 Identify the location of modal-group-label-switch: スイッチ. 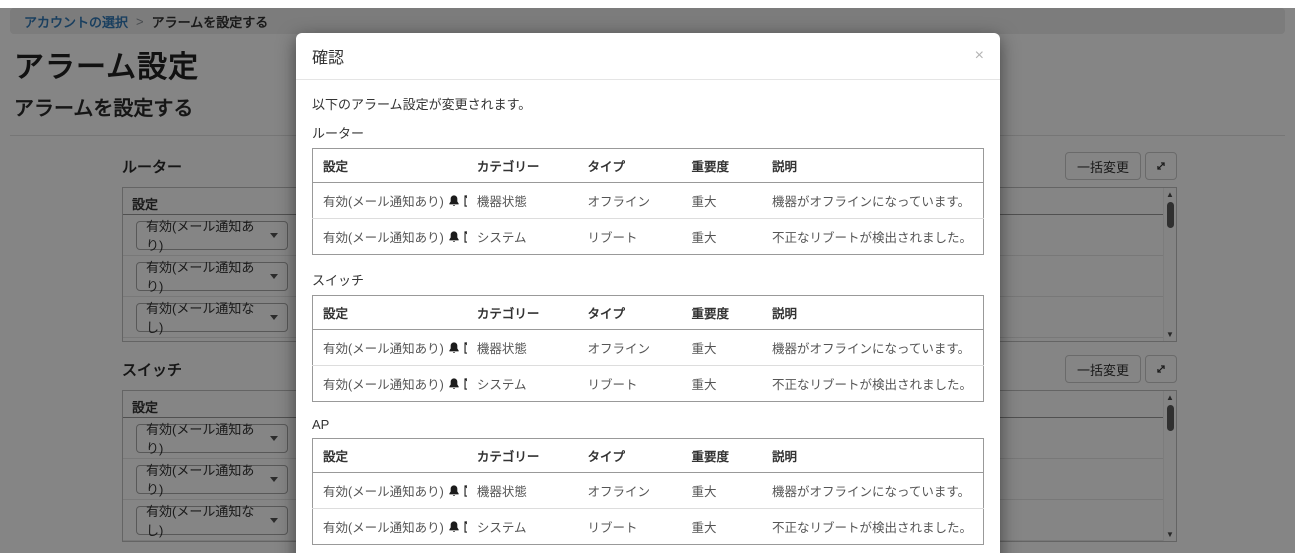
(338, 280).